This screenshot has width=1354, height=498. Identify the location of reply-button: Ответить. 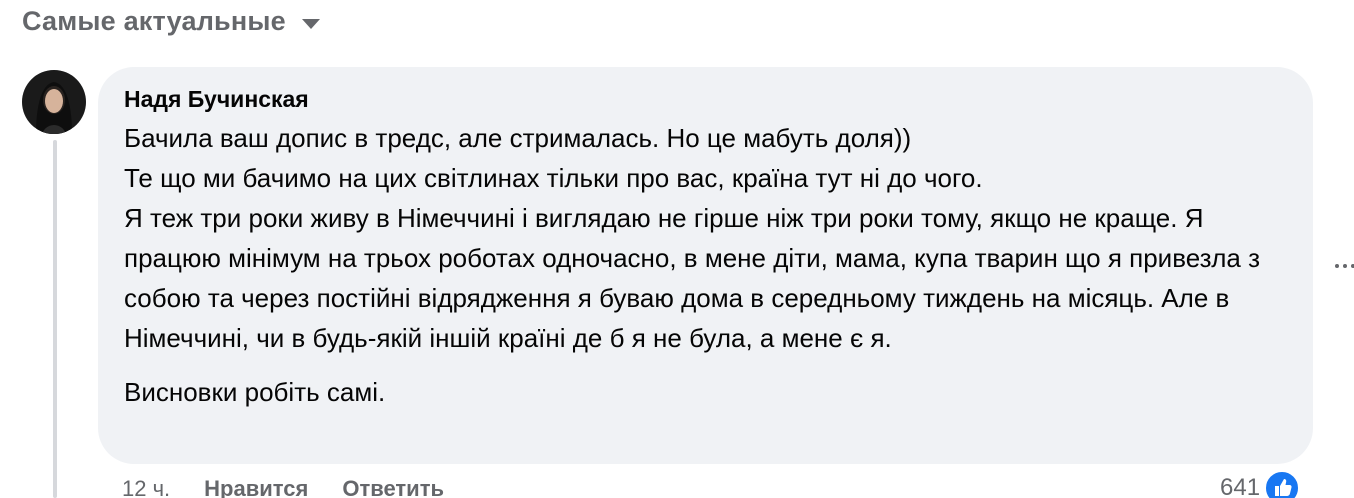
(393, 487).